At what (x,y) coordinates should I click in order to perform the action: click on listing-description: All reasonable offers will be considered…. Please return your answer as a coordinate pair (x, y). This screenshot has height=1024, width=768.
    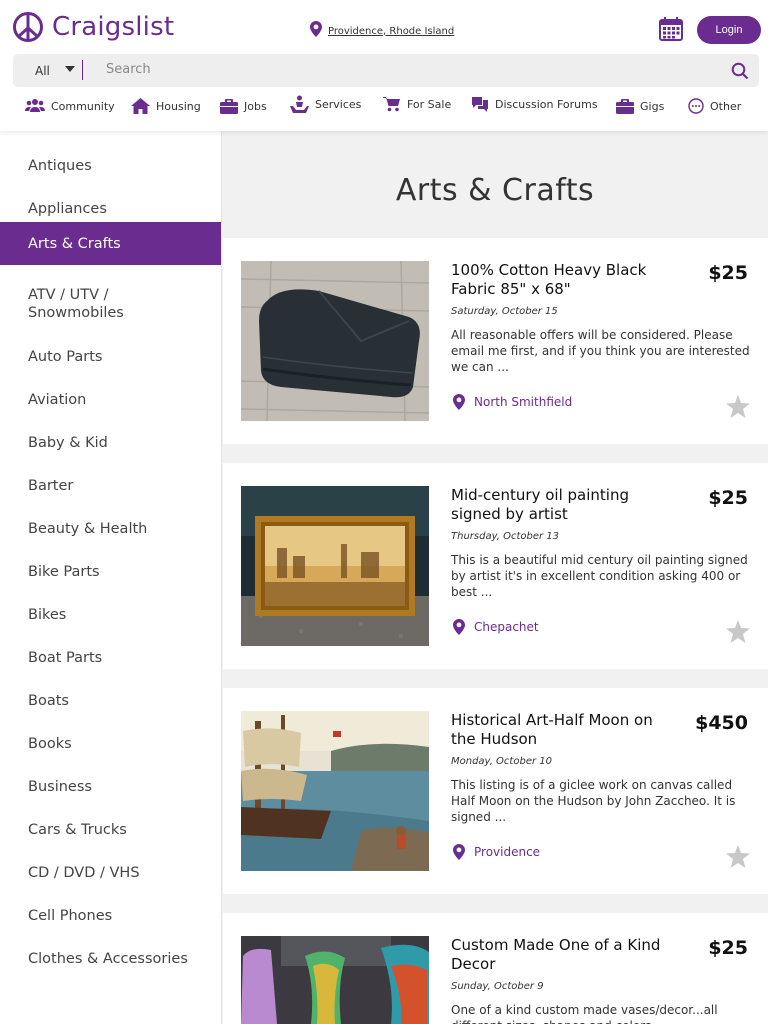
    Looking at the image, I should click on (600, 351).